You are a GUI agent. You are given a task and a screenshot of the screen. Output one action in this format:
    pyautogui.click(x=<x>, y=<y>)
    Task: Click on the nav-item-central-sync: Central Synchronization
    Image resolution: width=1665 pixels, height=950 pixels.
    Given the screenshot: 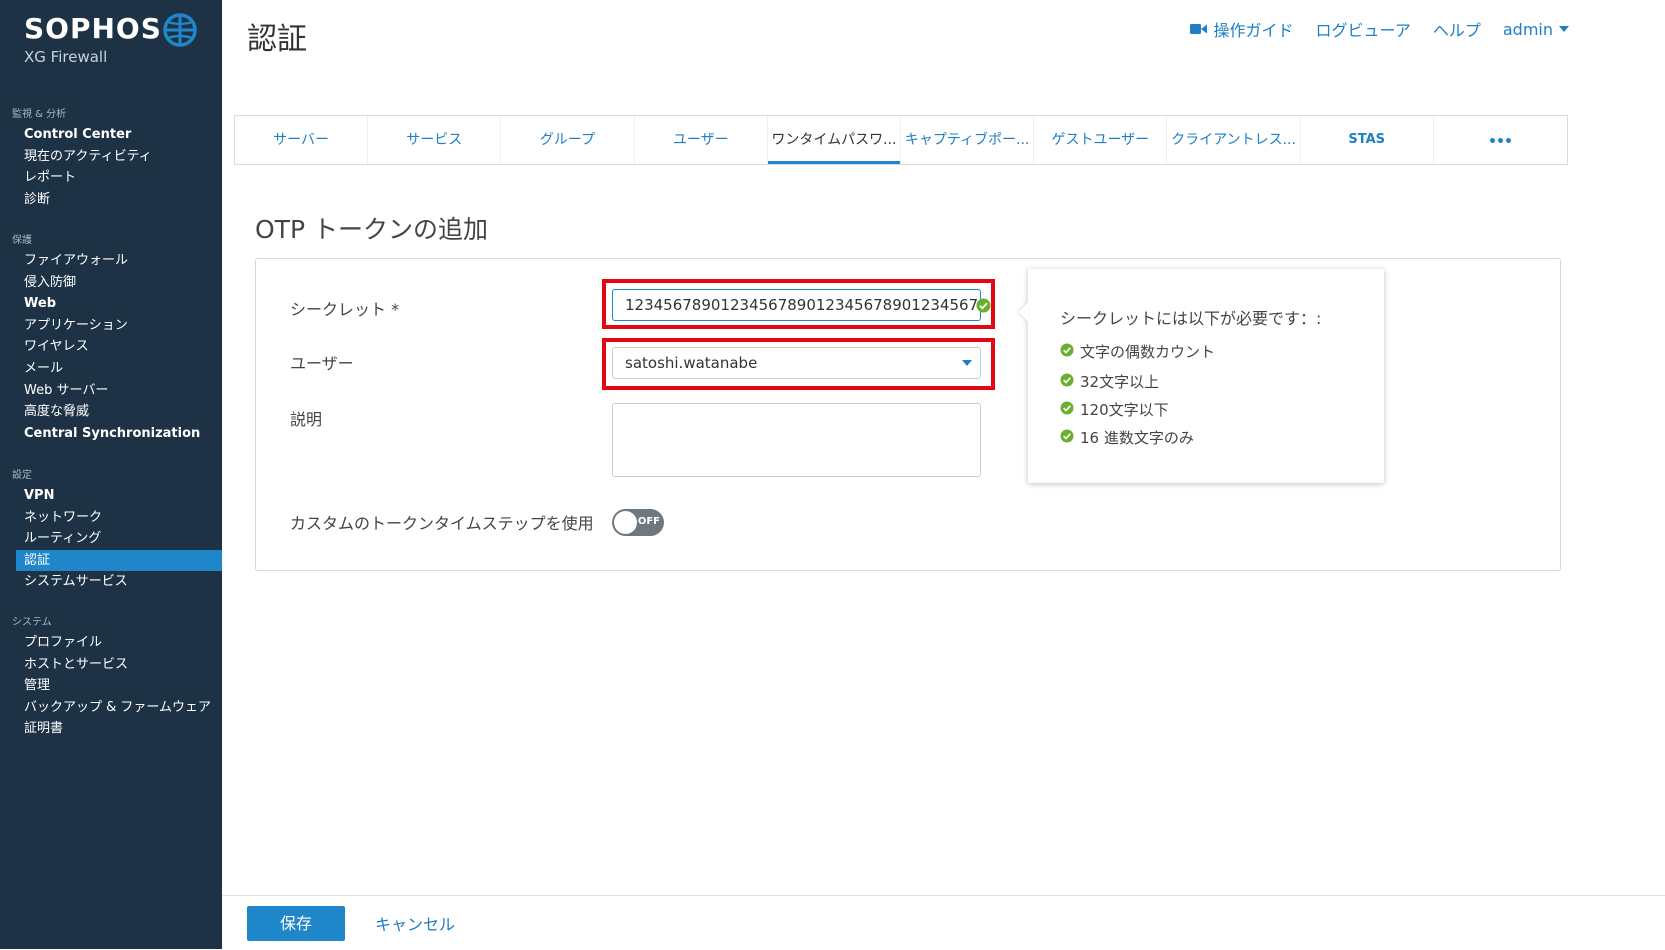 What is the action you would take?
    pyautogui.click(x=111, y=434)
    